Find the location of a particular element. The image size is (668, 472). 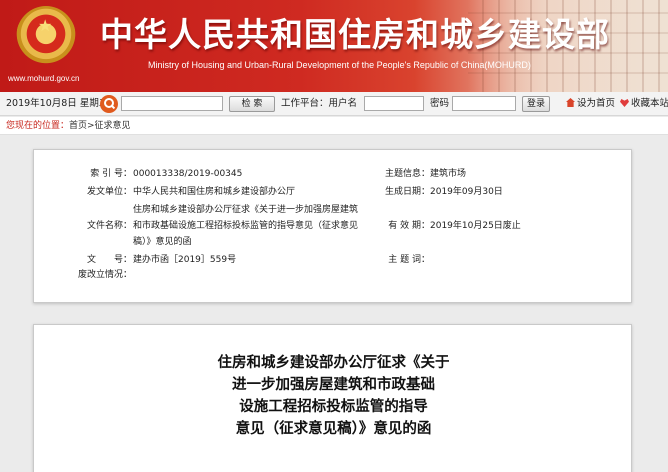

document-title-line-3: 设施工程招标投标监管的指导 is located at coordinates (333, 407).